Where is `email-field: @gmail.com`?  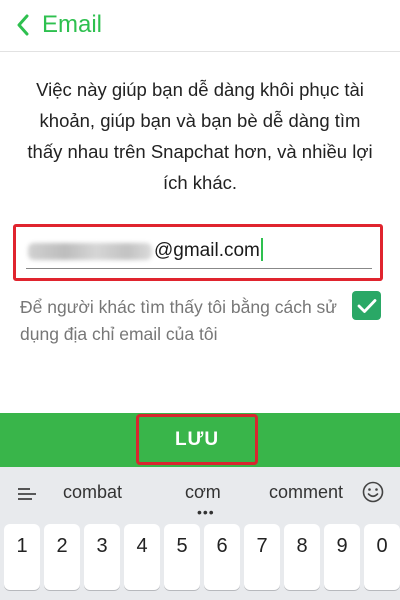 email-field: @gmail.com is located at coordinates (199, 252).